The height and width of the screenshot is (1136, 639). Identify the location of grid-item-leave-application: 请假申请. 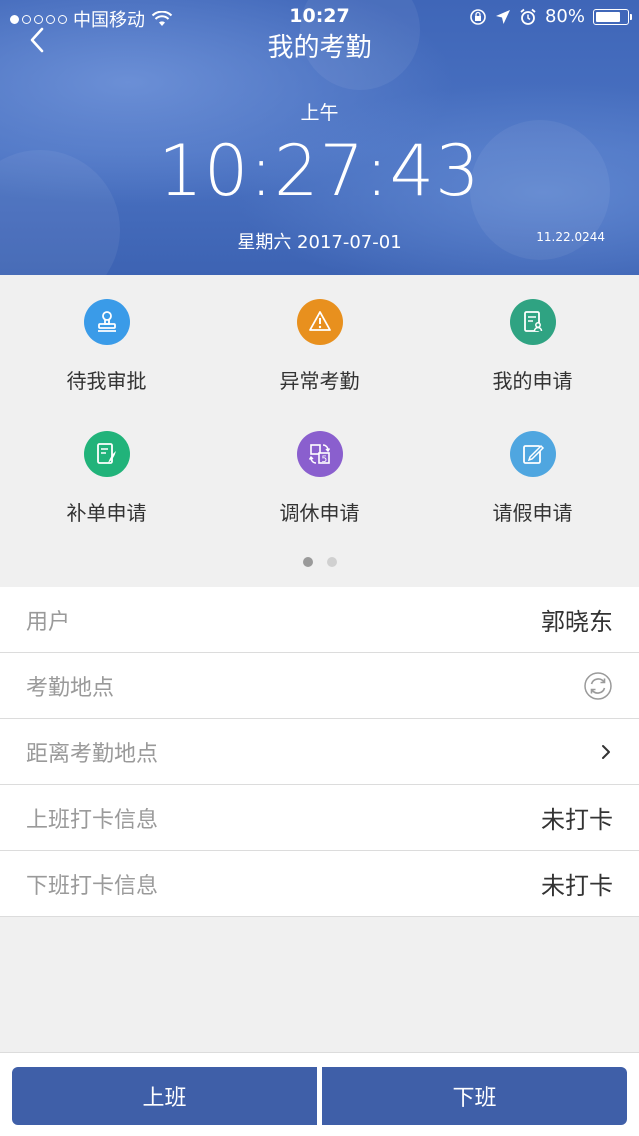
(532, 478).